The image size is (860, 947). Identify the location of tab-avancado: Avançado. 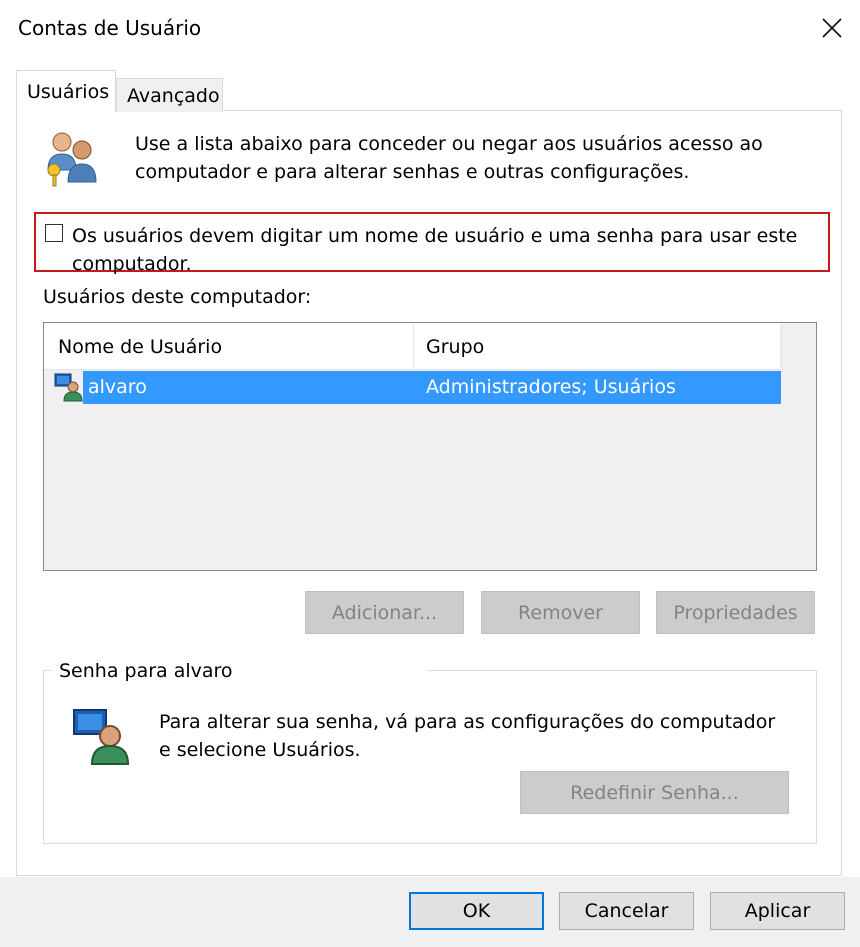
(169, 95).